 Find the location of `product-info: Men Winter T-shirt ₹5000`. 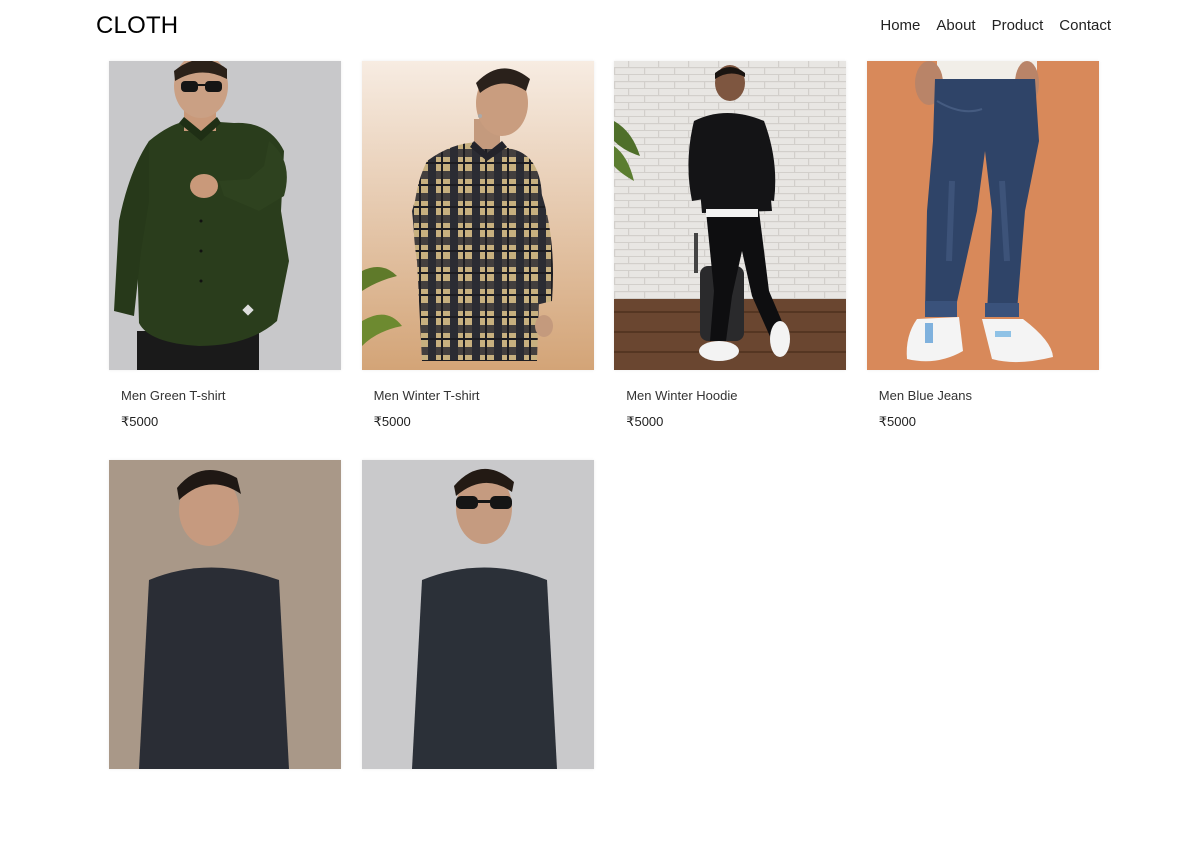

product-info: Men Winter T-shirt ₹5000 is located at coordinates (478, 407).